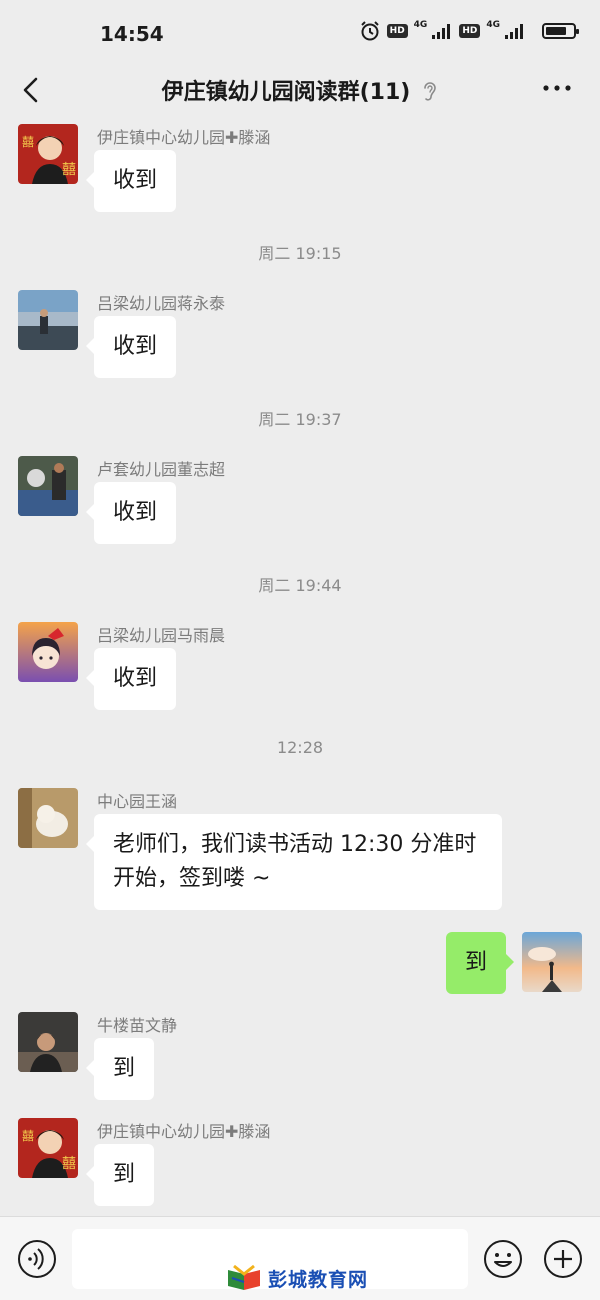  I want to click on chat-title: 伊庄镇幼儿园阅读群(11), so click(300, 90).